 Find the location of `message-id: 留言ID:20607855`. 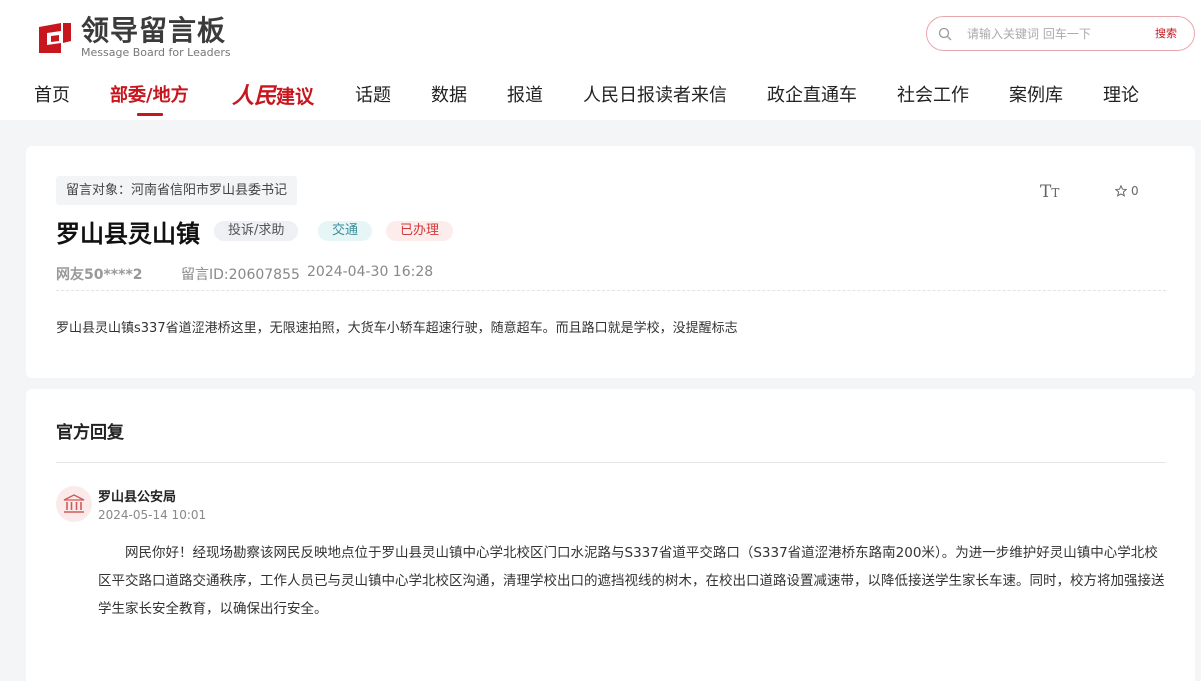

message-id: 留言ID:20607855 is located at coordinates (240, 275).